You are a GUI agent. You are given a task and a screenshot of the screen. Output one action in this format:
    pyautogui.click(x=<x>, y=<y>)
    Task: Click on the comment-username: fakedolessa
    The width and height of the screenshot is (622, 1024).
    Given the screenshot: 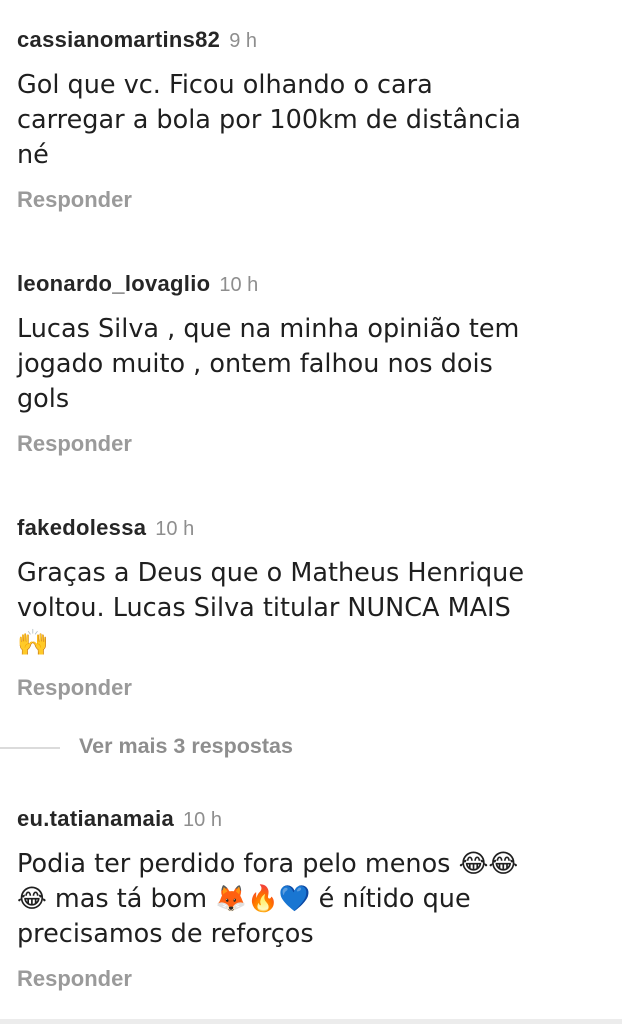 What is the action you would take?
    pyautogui.click(x=81, y=528)
    